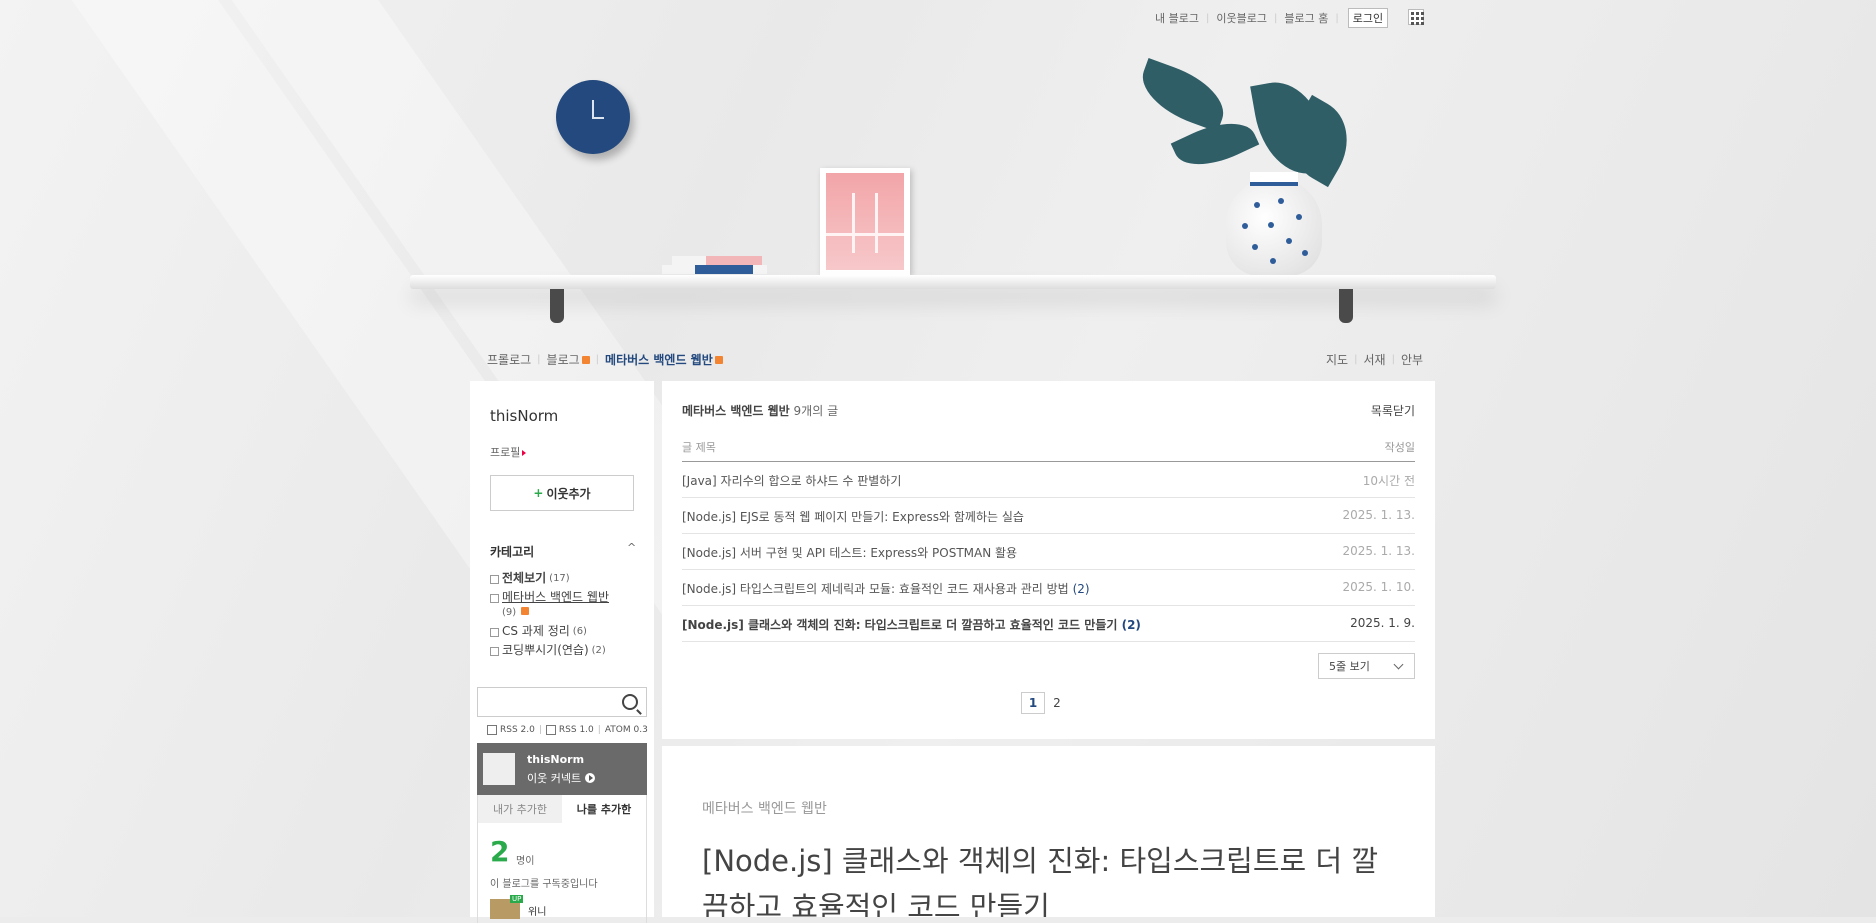  Describe the element at coordinates (537, 910) in the screenshot. I see `neighbor-name: 위니` at that location.